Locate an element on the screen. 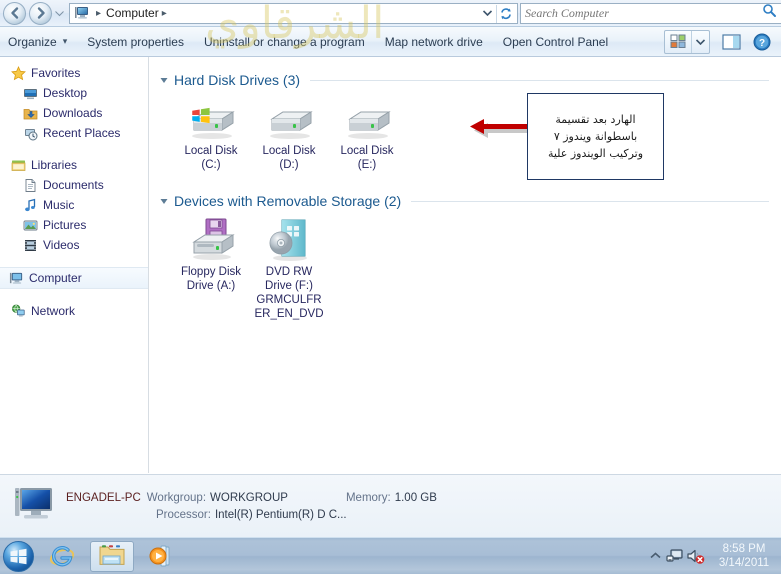  network-tray-button is located at coordinates (675, 556).